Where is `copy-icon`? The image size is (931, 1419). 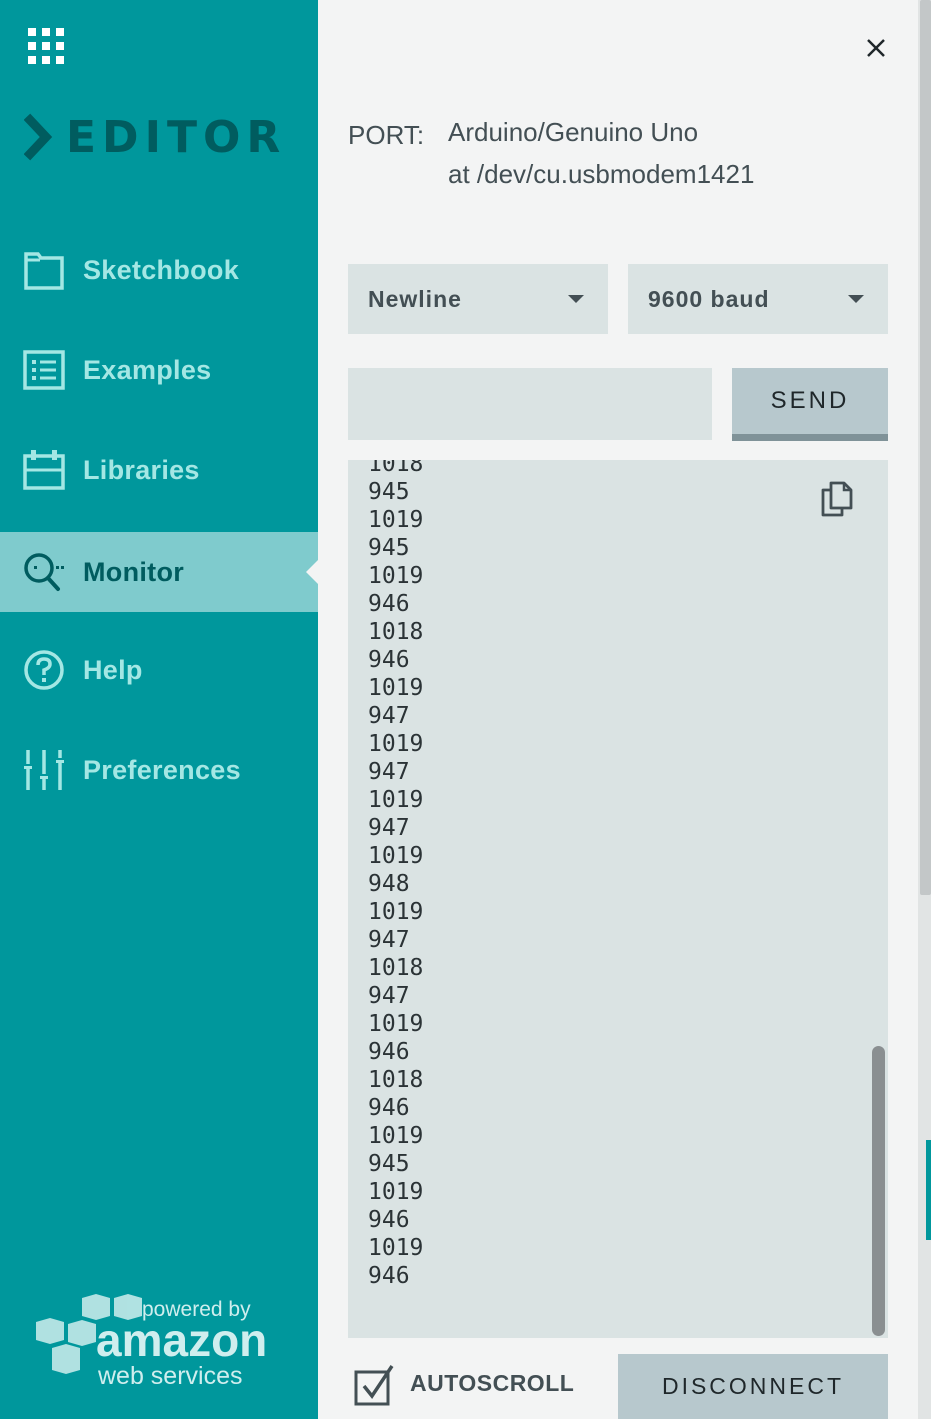 copy-icon is located at coordinates (837, 499).